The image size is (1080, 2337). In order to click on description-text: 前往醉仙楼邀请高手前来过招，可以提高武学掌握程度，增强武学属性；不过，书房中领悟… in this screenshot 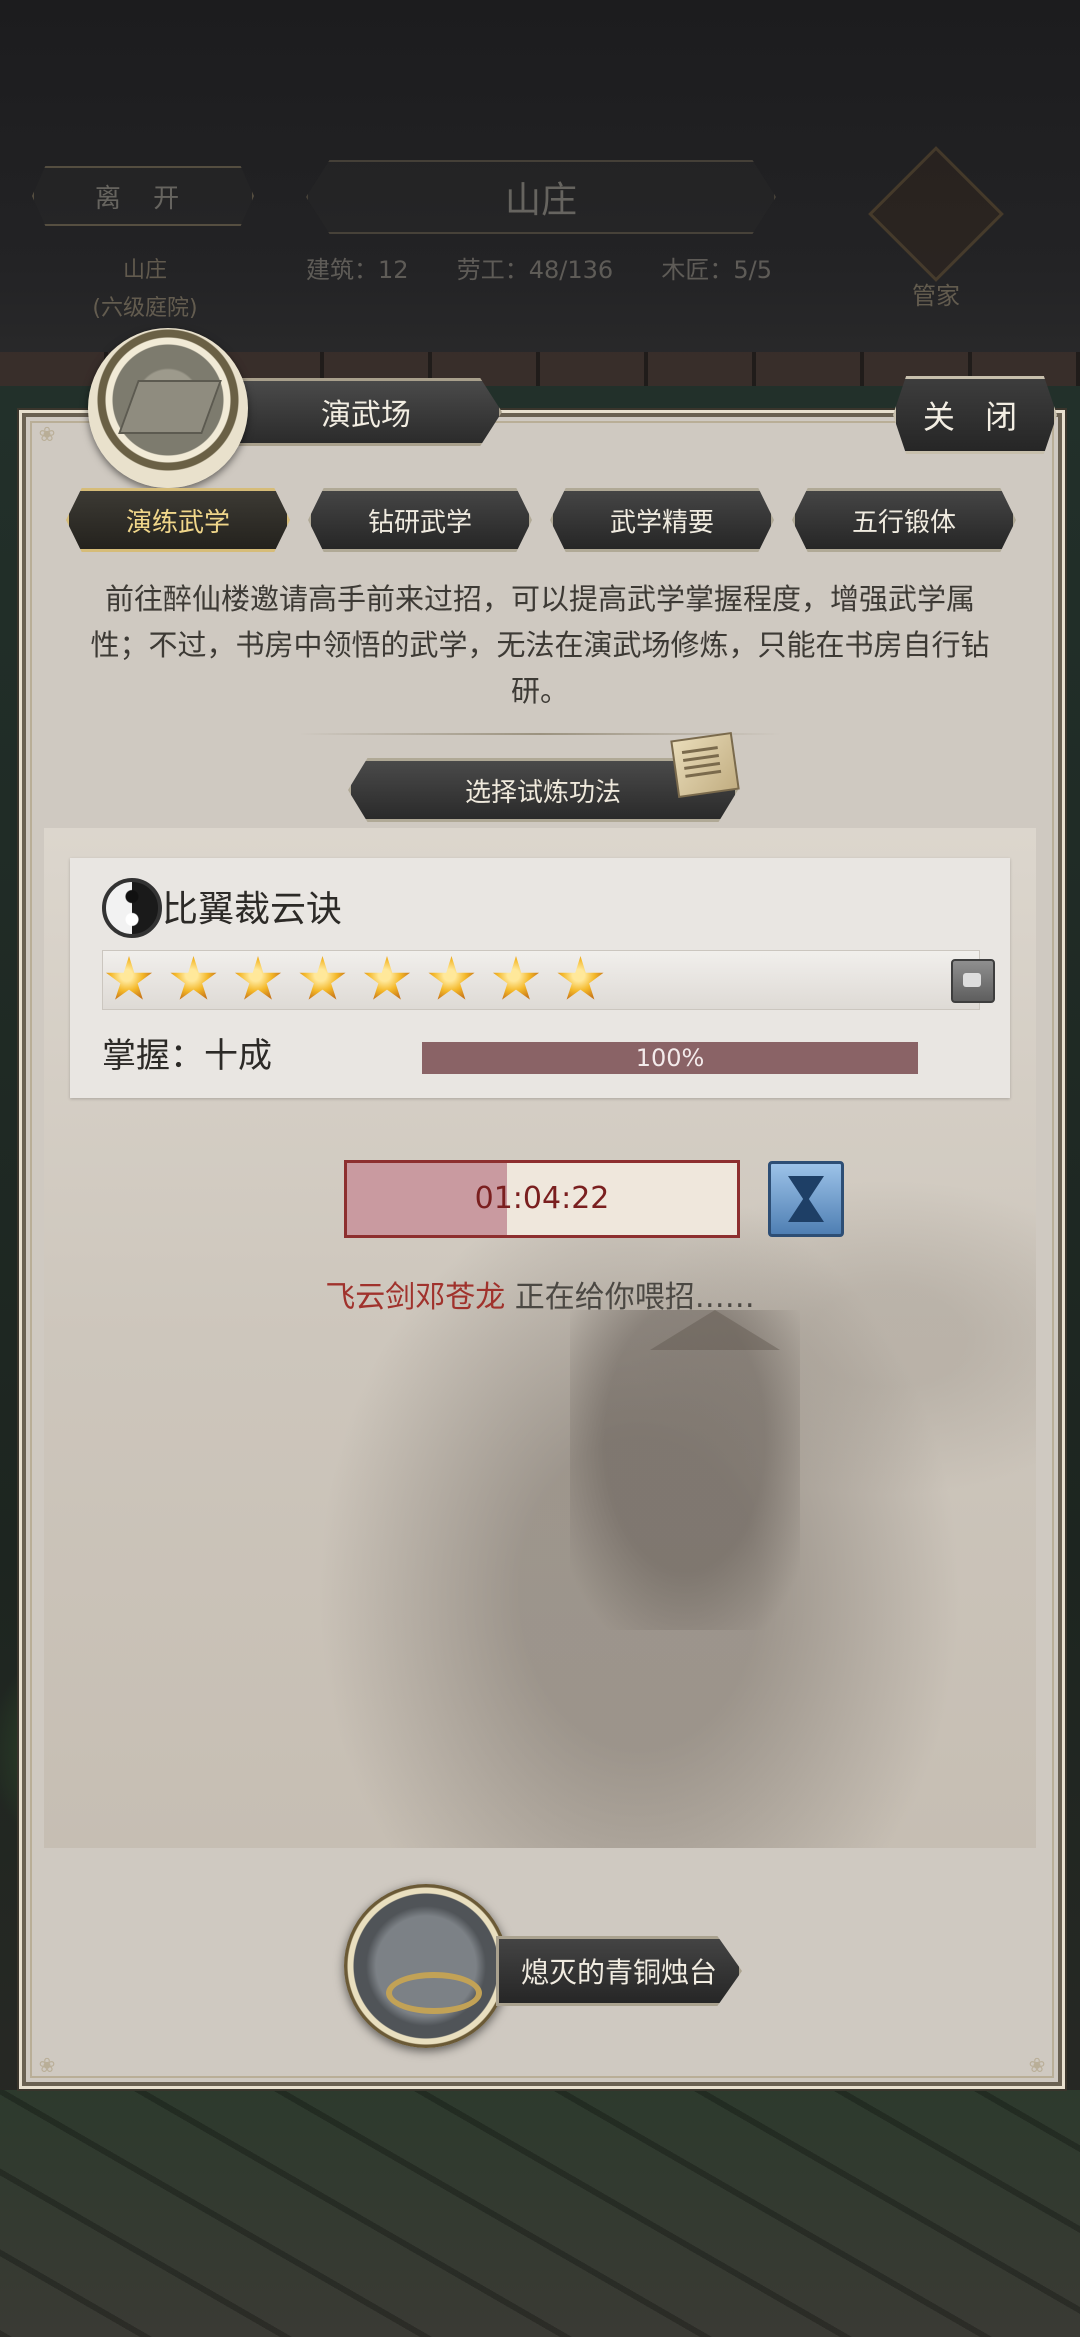, I will do `click(540, 645)`.